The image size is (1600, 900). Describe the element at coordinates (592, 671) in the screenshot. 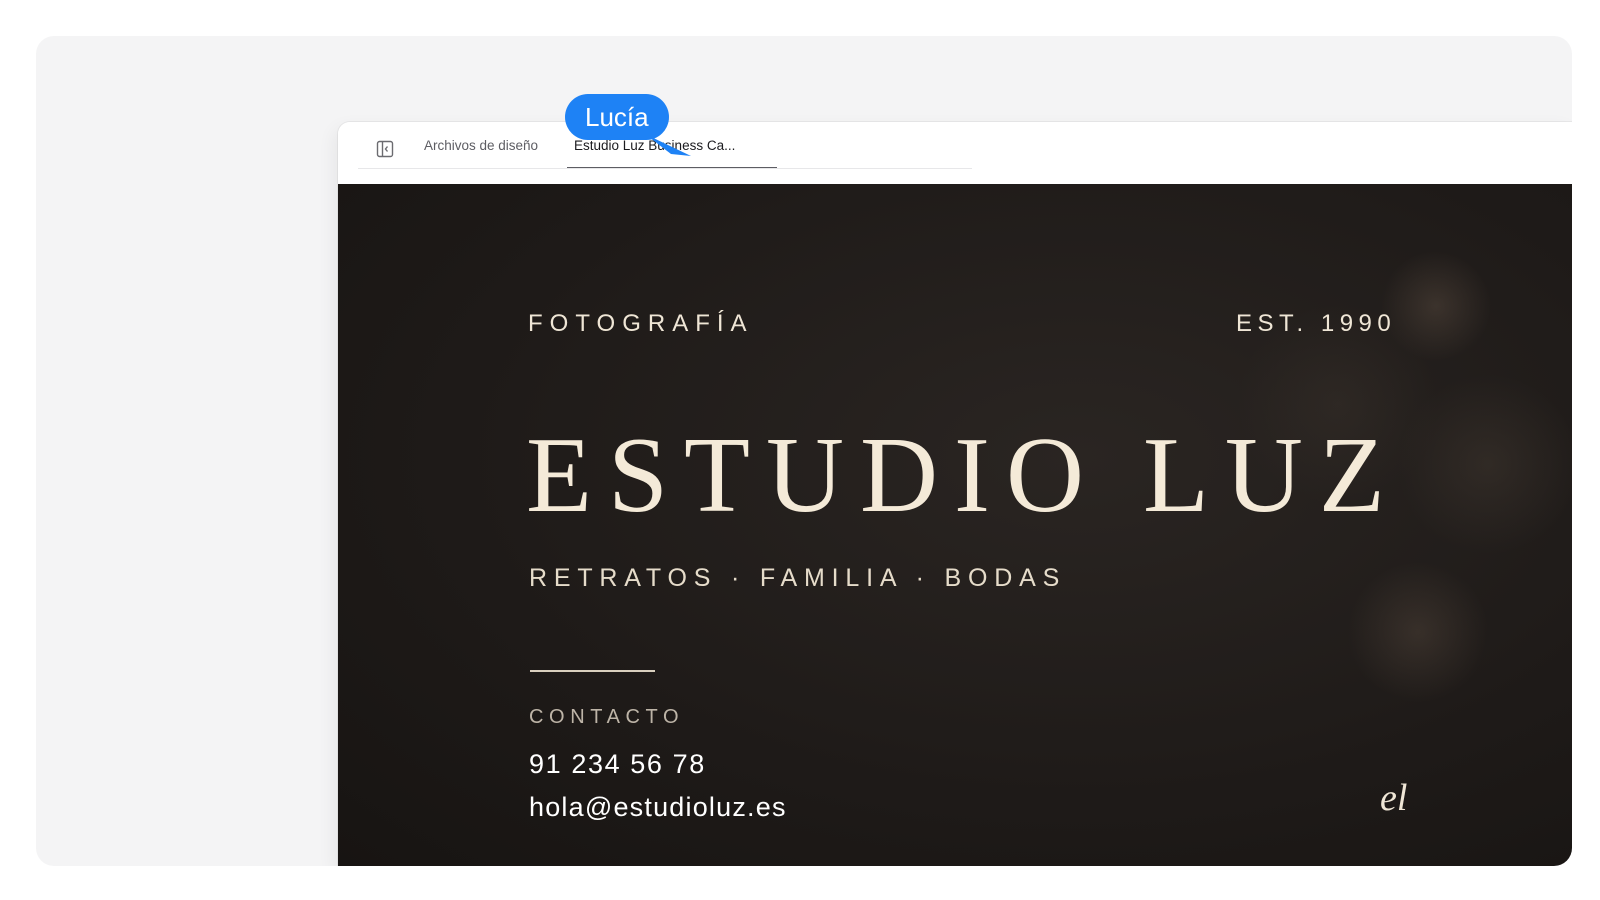

I see `card-divider` at that location.